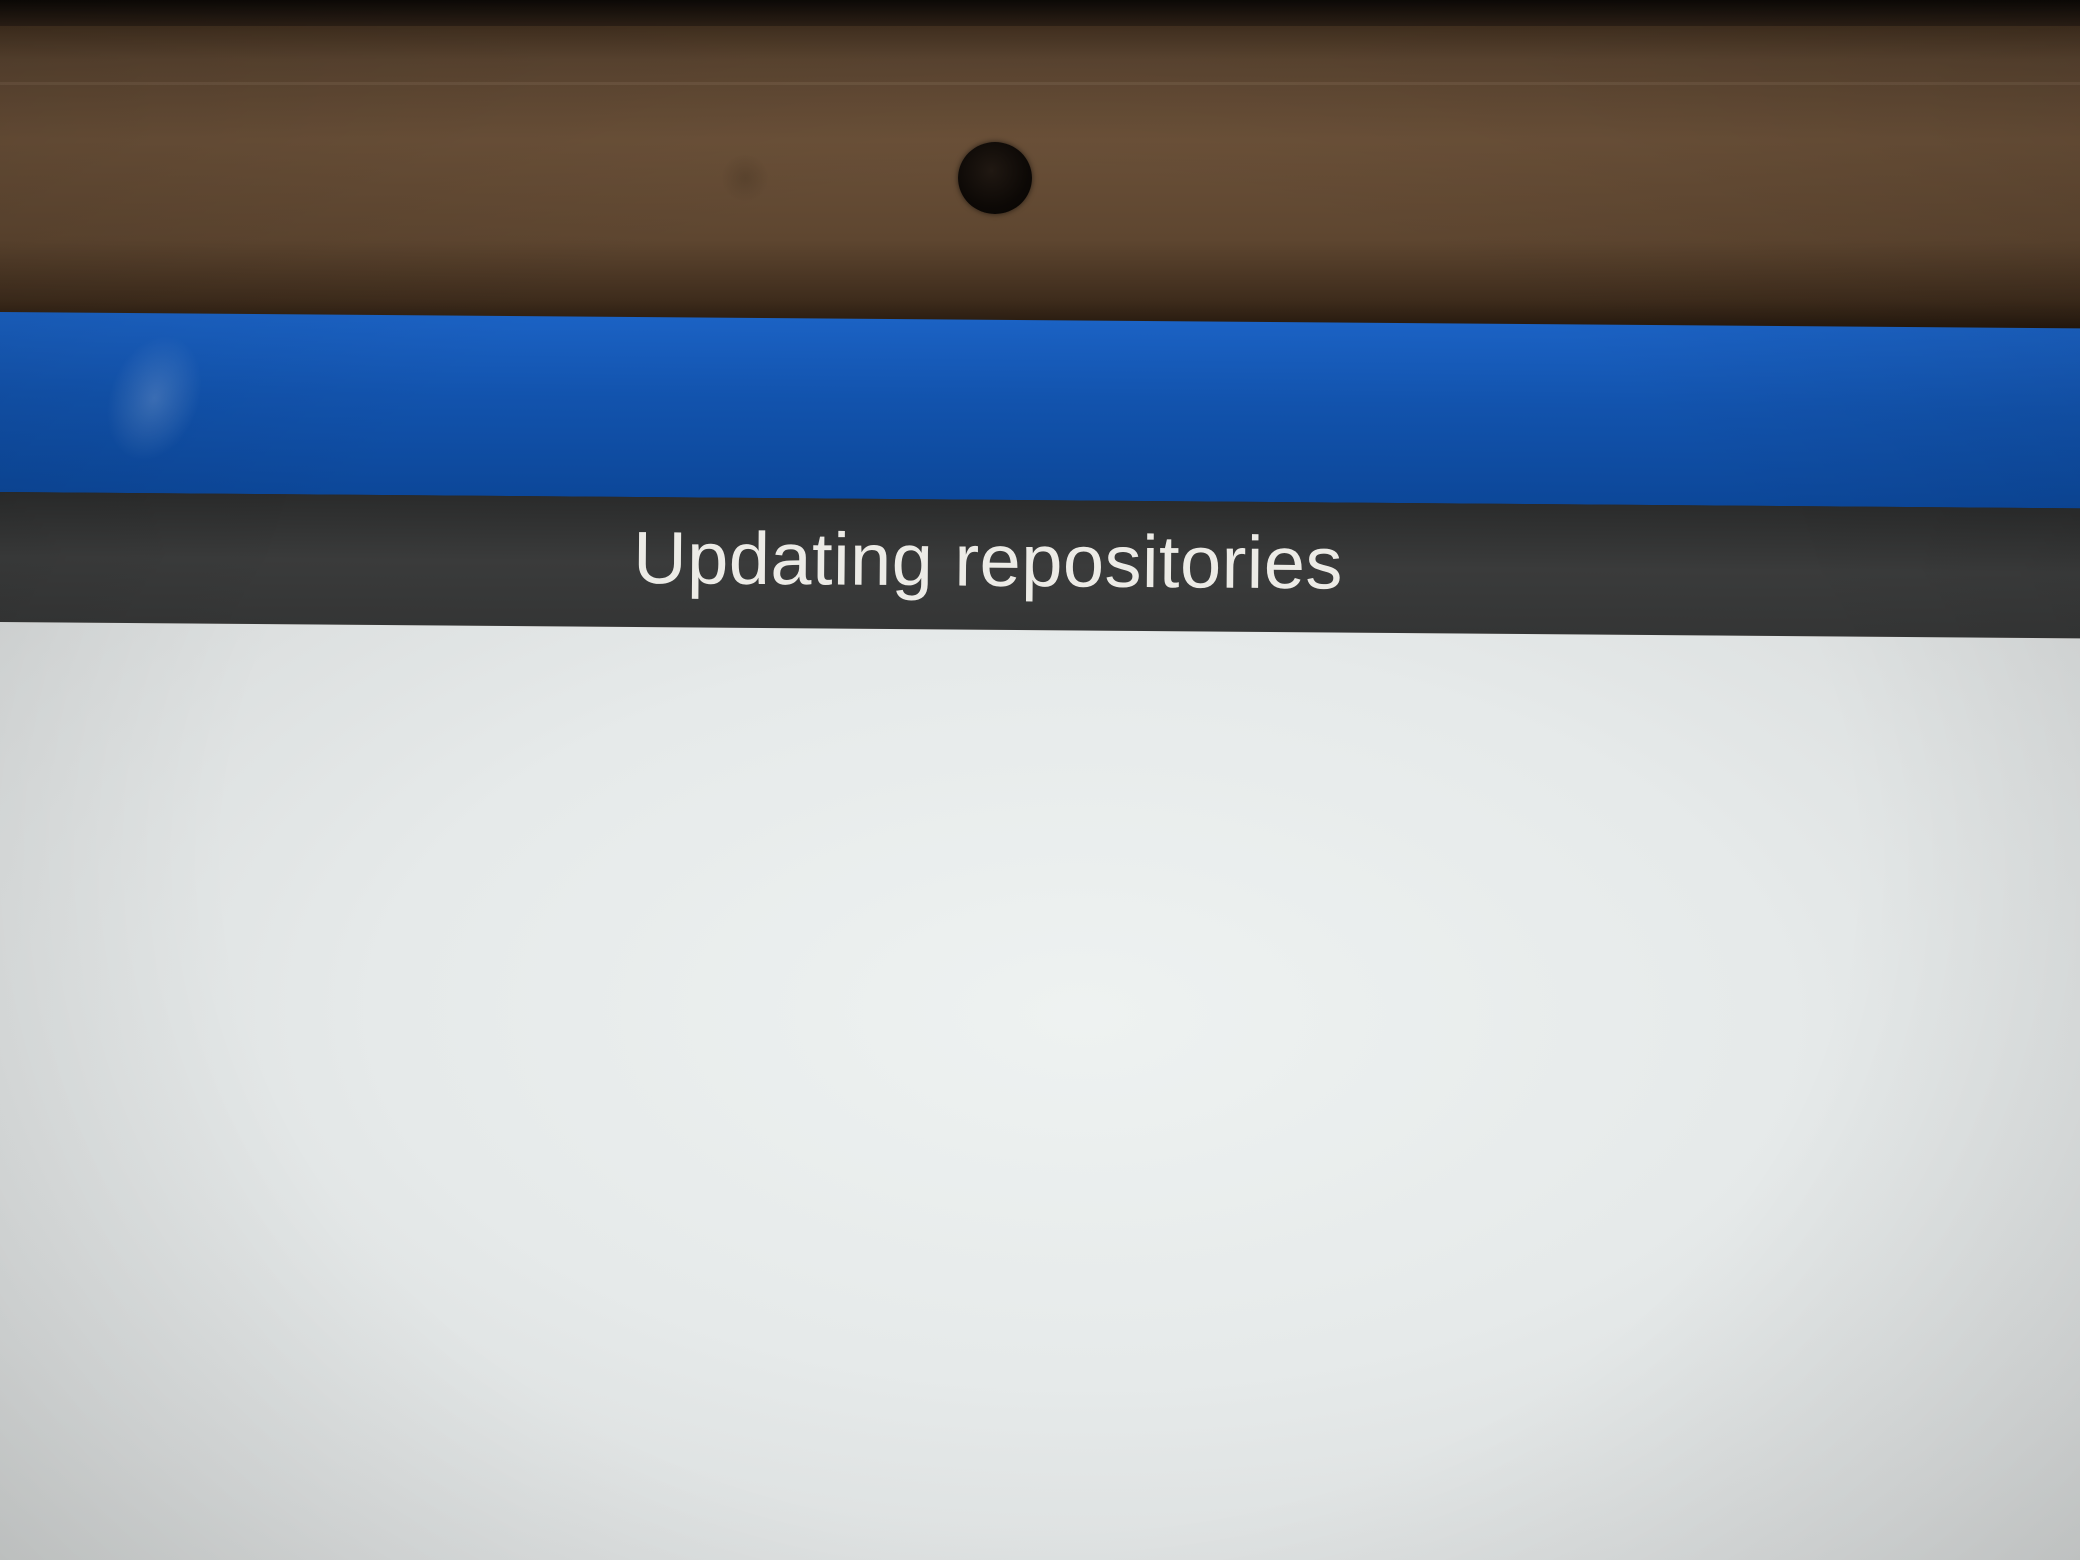 The width and height of the screenshot is (2080, 1560). What do you see at coordinates (745, 178) in the screenshot?
I see `light-sensor-icon` at bounding box center [745, 178].